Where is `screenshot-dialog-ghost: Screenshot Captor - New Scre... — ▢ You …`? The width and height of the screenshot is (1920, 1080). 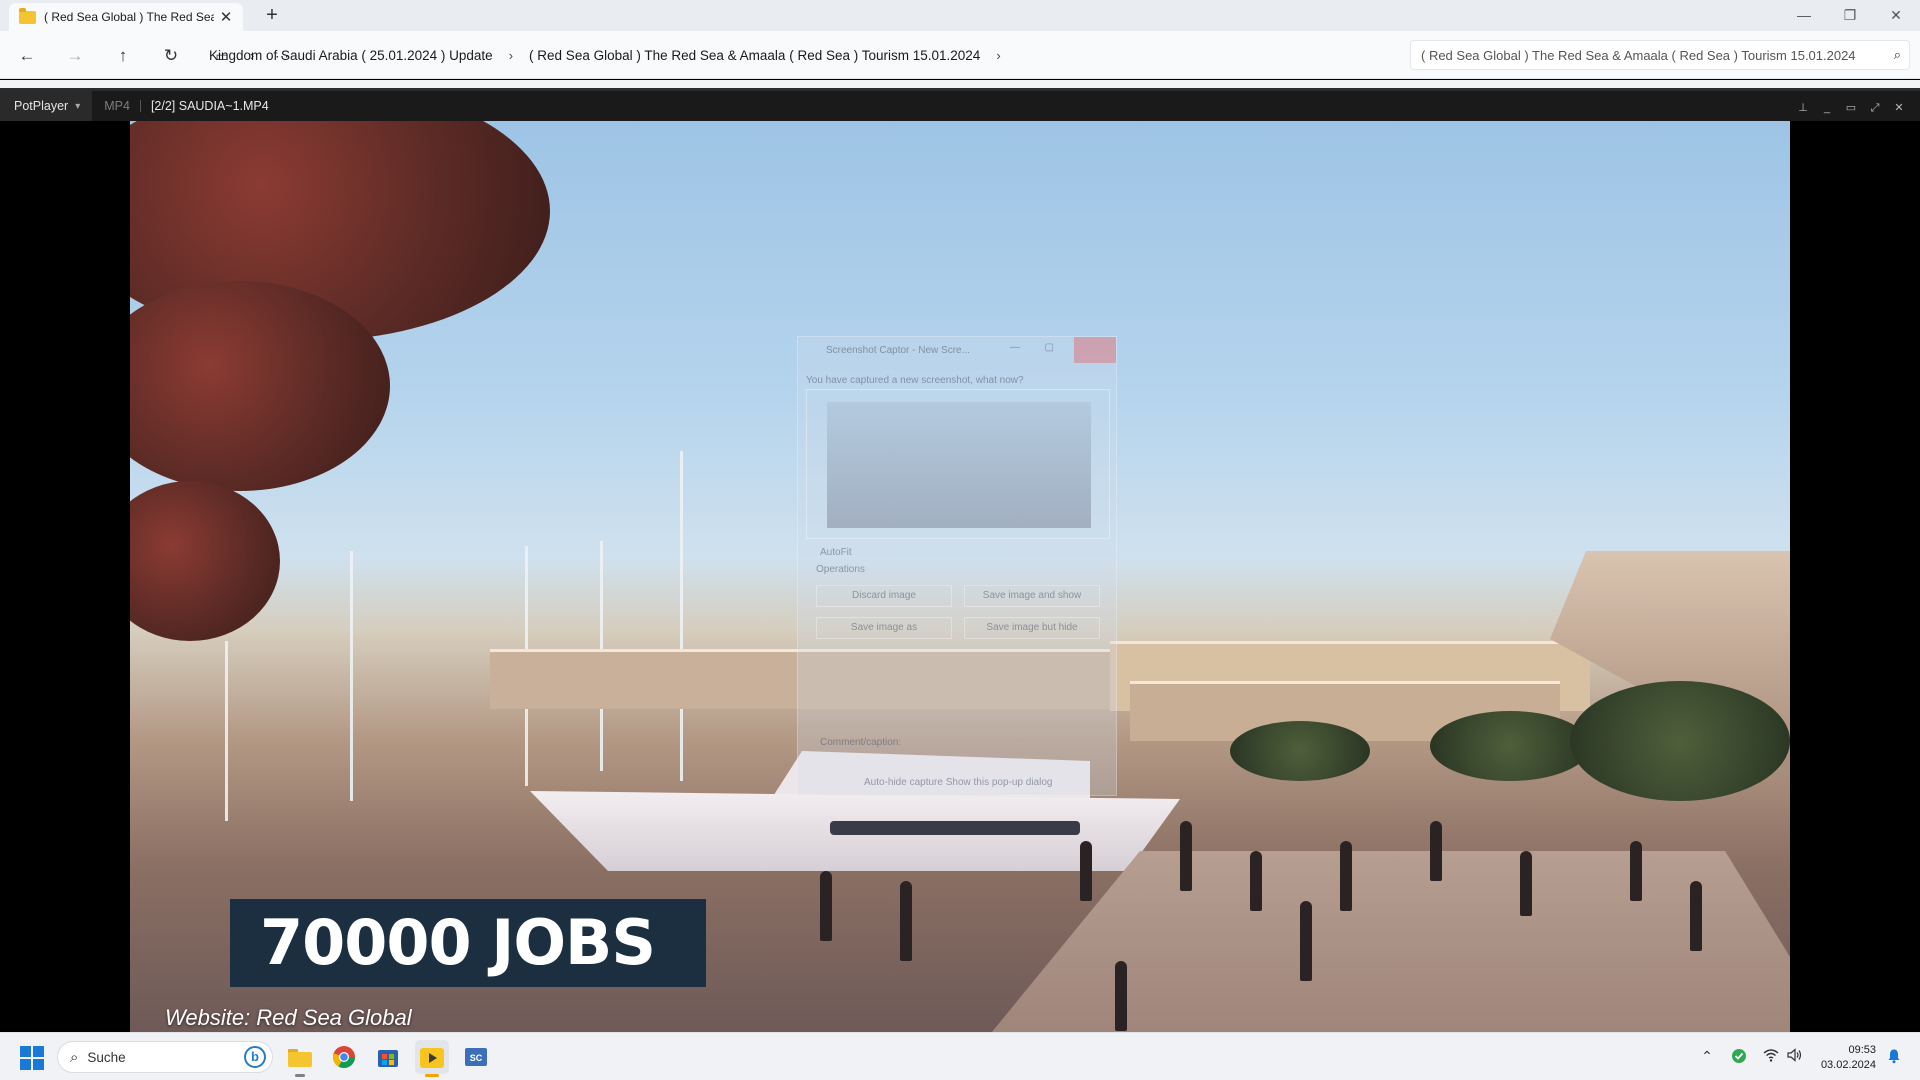
screenshot-dialog-ghost: Screenshot Captor - New Scre... — ▢ You … is located at coordinates (957, 566).